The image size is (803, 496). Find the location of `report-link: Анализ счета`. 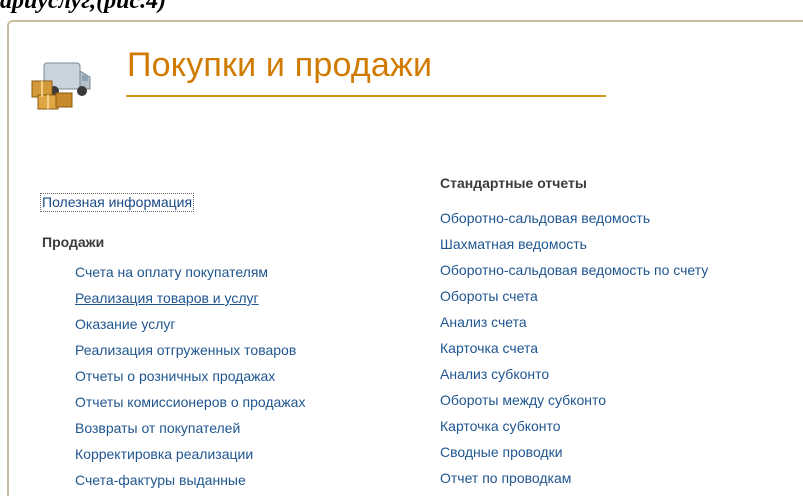

report-link: Анализ счета is located at coordinates (574, 327).